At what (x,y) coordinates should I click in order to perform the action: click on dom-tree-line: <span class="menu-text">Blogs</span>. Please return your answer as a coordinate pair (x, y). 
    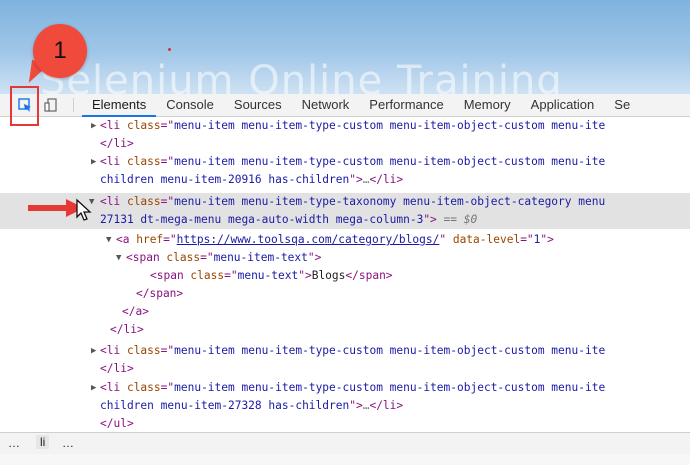
    Looking at the image, I should click on (345, 276).